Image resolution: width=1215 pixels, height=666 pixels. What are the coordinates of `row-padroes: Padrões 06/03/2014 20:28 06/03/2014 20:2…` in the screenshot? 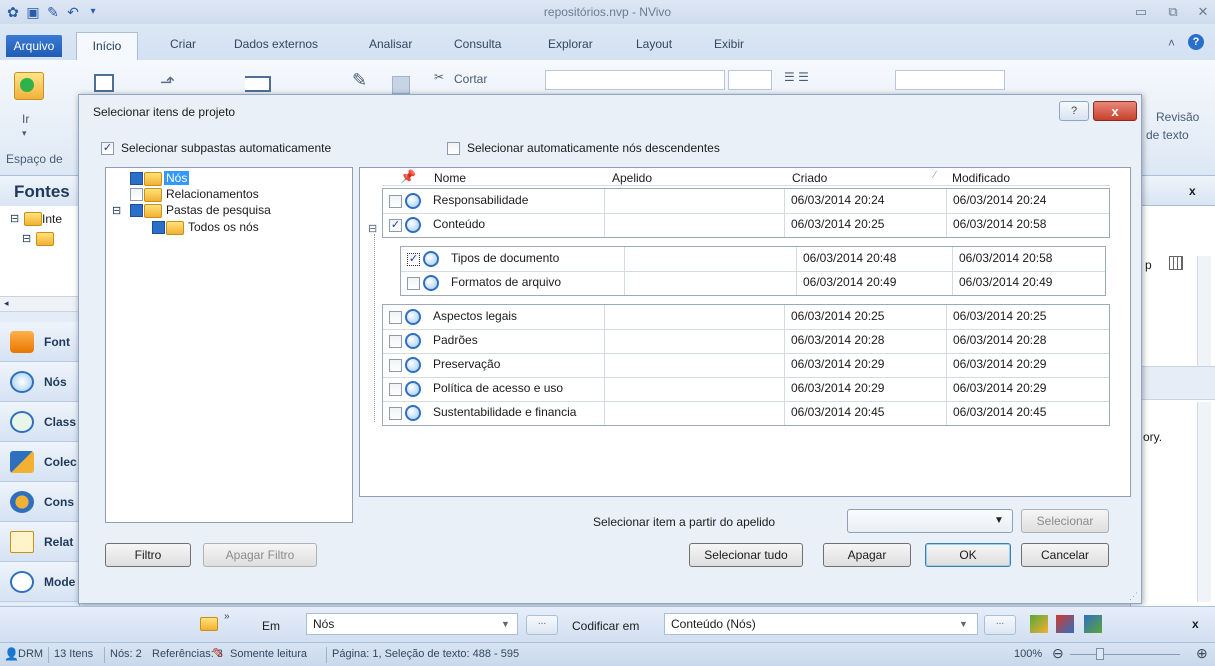 It's located at (746, 341).